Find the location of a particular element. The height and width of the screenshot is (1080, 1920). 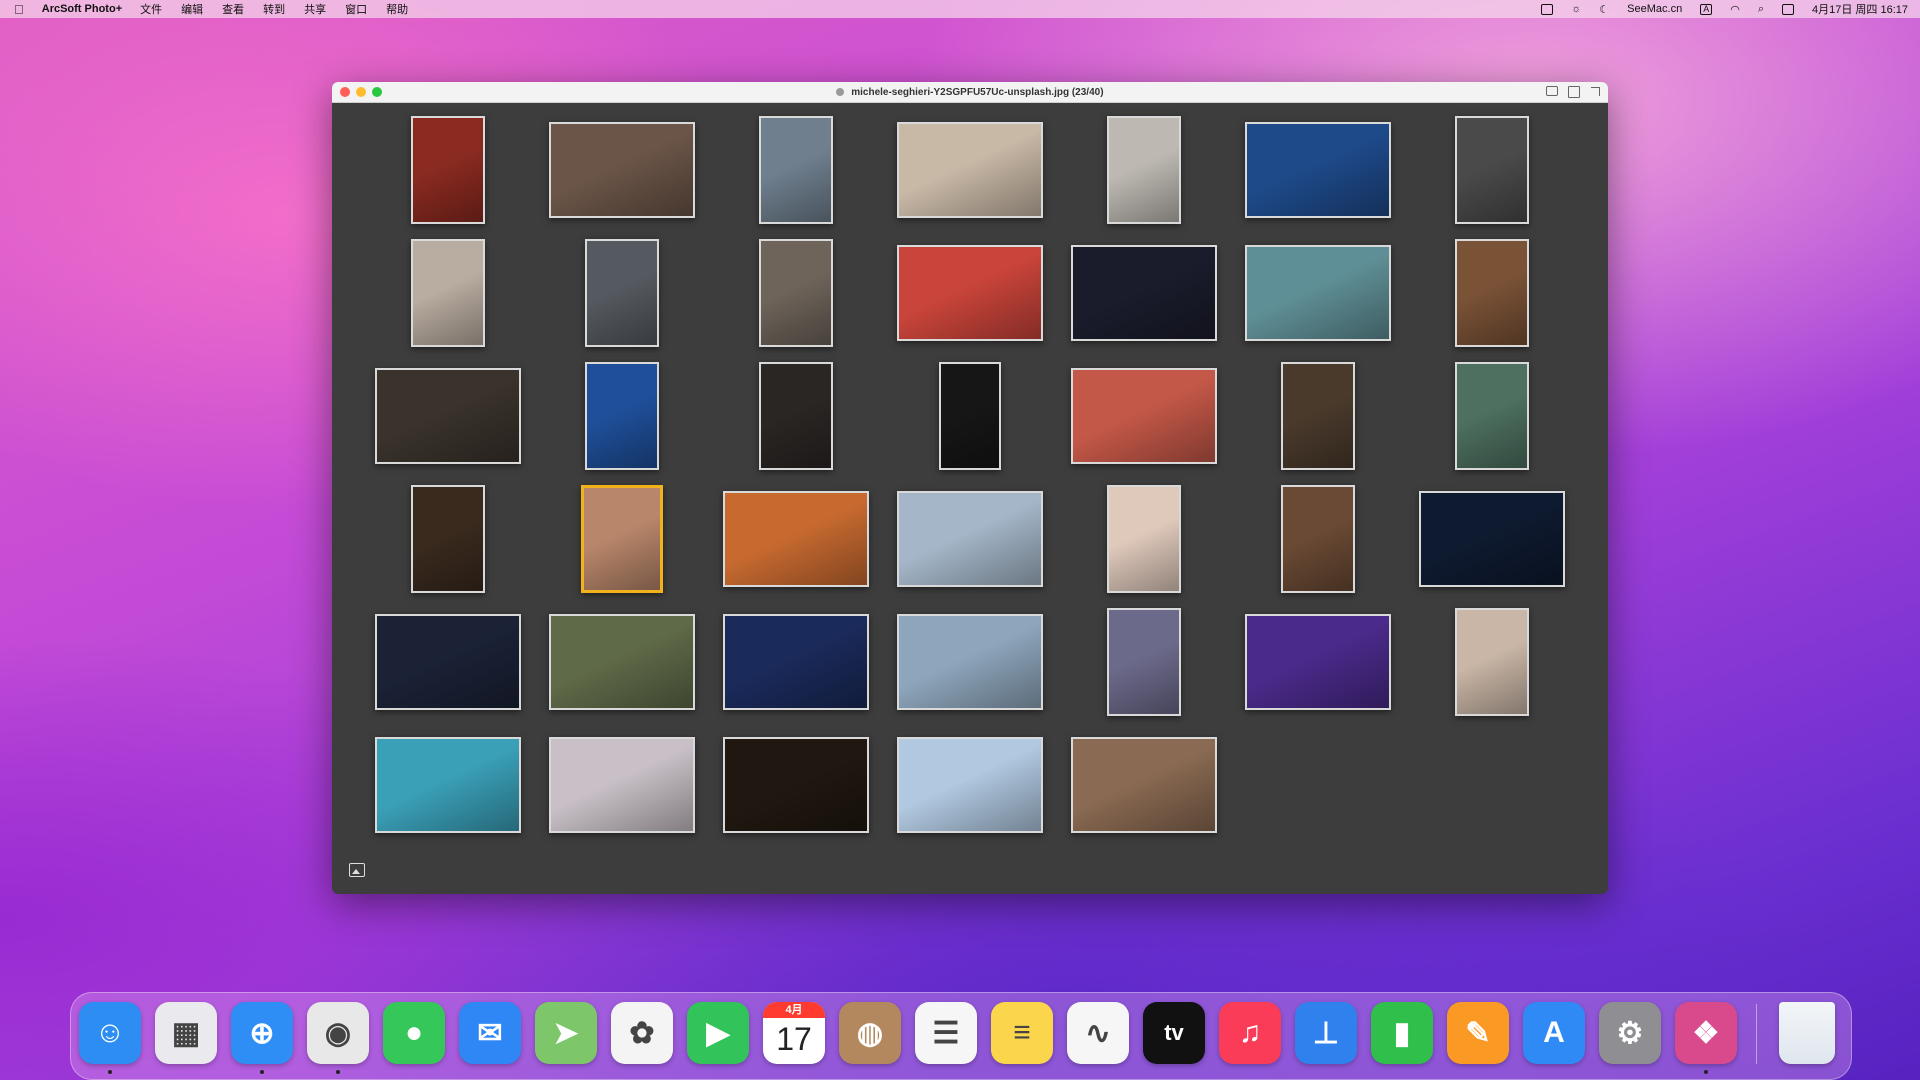

system-settings-icon: ⚙ is located at coordinates (1630, 1033).